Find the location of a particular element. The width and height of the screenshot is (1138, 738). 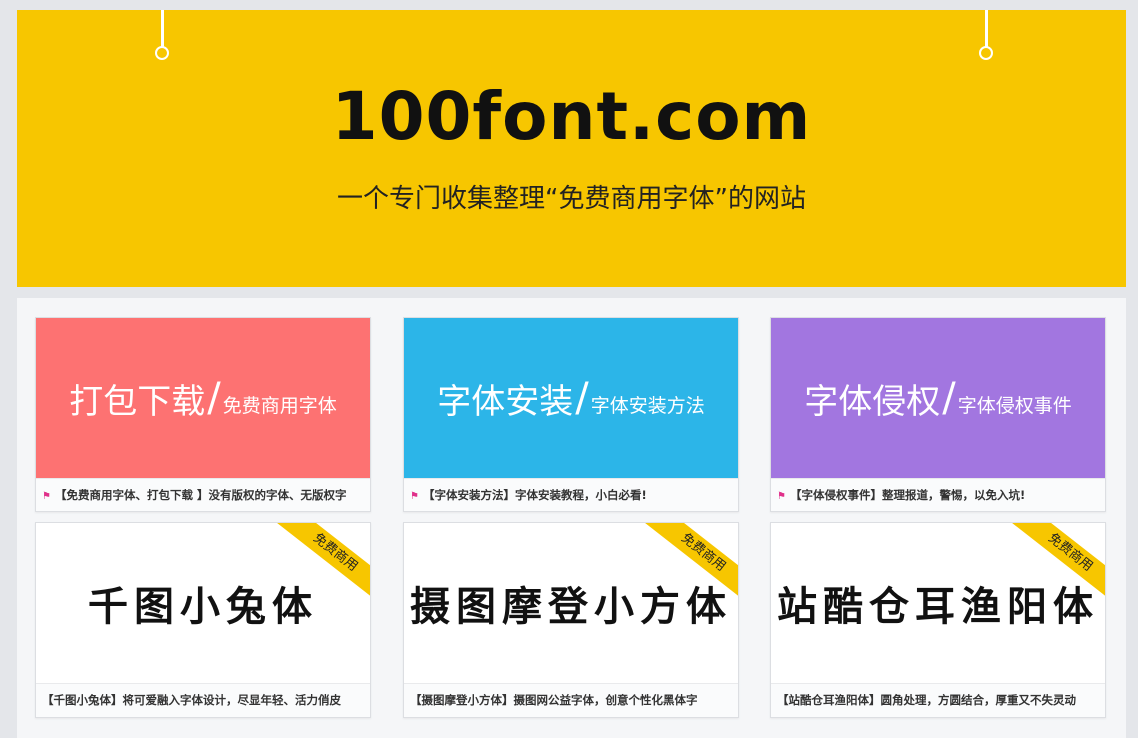

card-caption-text: 【免费商用字体、打包下载 】没有版权的字体、无版权字 is located at coordinates (200, 495).